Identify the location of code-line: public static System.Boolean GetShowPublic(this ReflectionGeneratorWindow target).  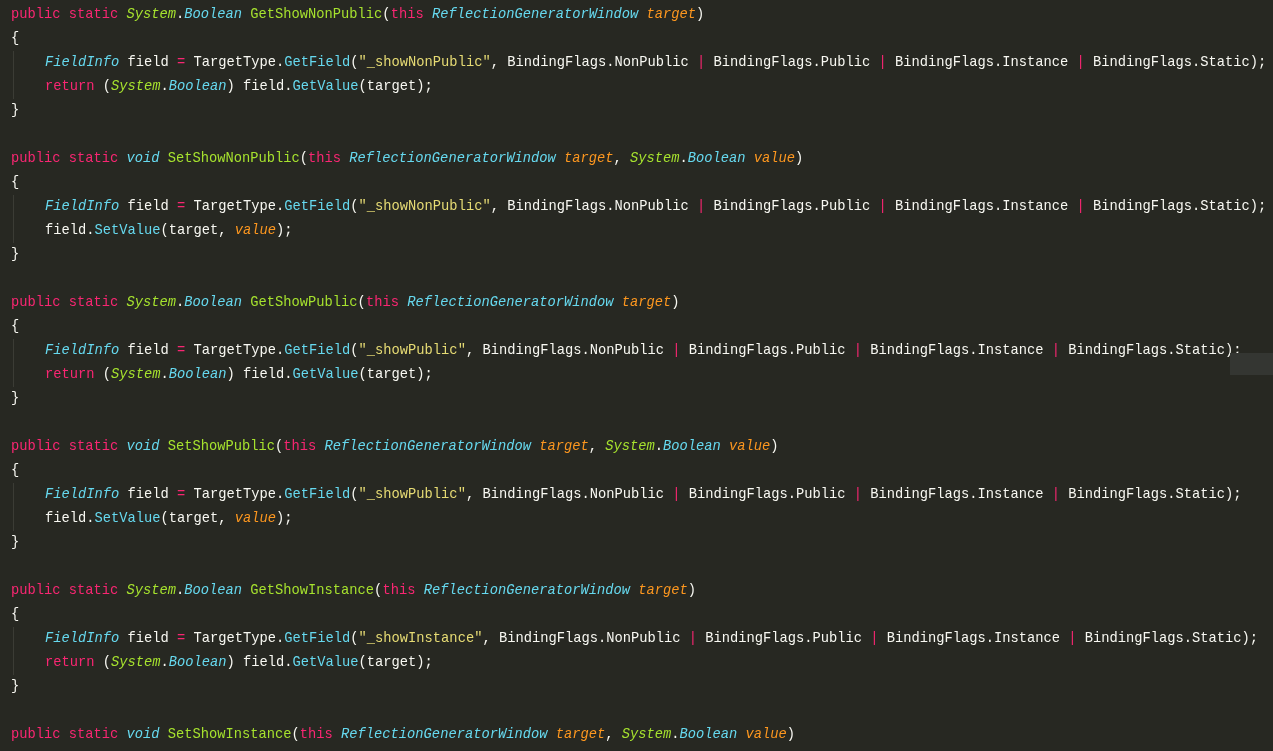
(345, 302).